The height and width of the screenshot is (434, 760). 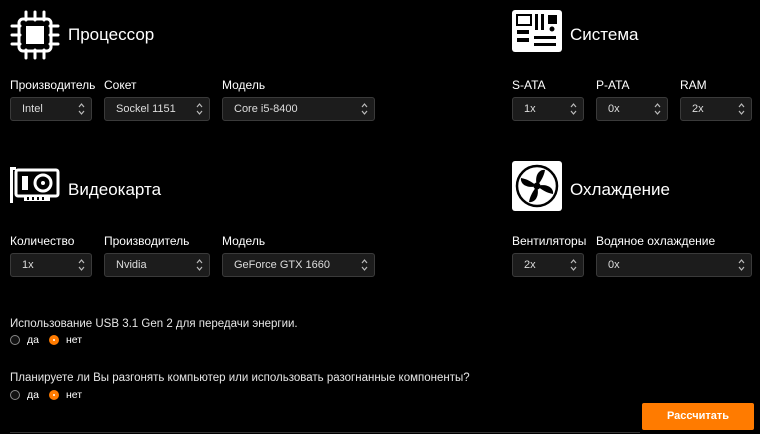 What do you see at coordinates (530, 109) in the screenshot?
I see `sata-value: 1x` at bounding box center [530, 109].